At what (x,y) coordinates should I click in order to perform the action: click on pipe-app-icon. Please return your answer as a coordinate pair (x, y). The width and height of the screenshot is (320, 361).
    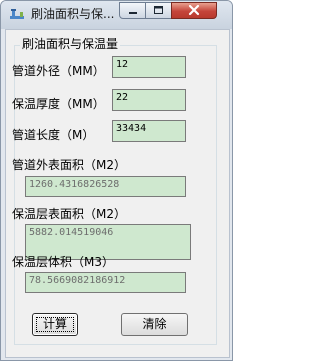
    Looking at the image, I should click on (17, 15).